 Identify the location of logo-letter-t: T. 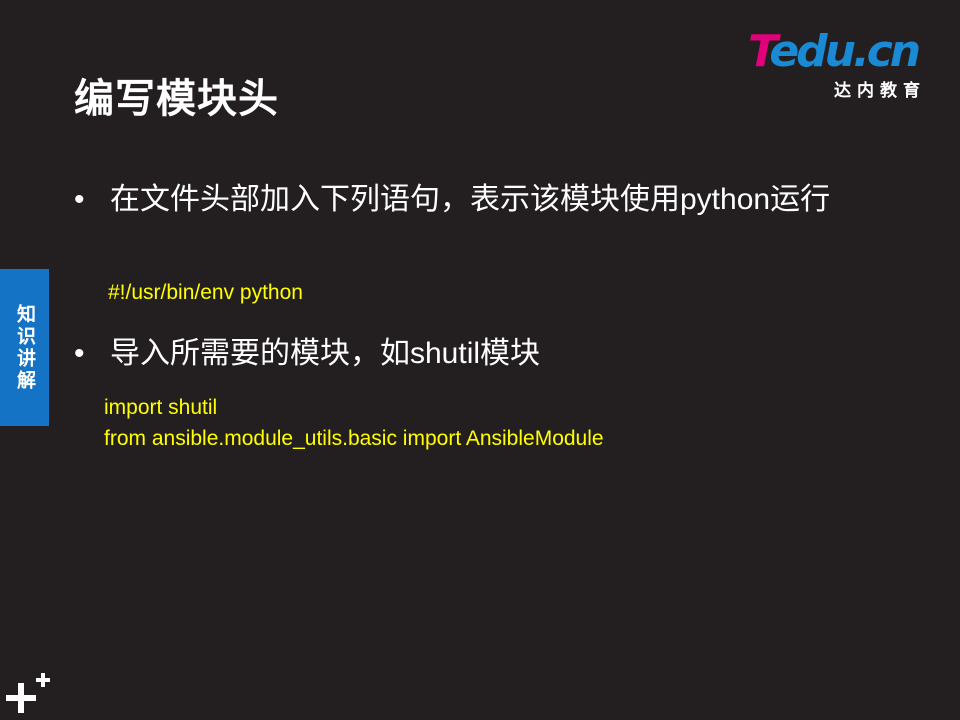
(760, 51).